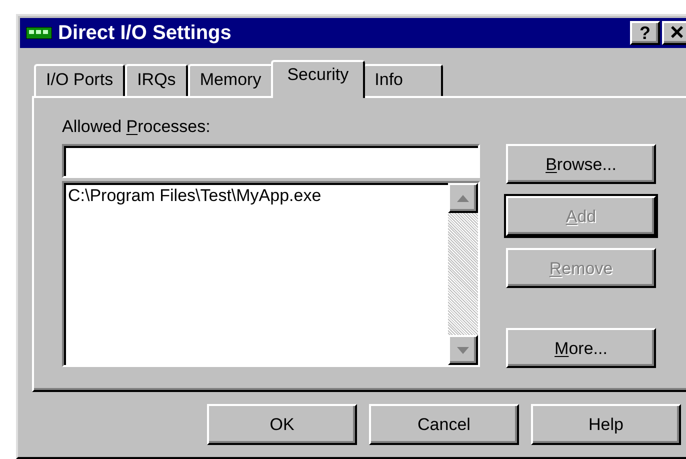 The width and height of the screenshot is (686, 459). Describe the element at coordinates (318, 79) in the screenshot. I see `tab: Security` at that location.